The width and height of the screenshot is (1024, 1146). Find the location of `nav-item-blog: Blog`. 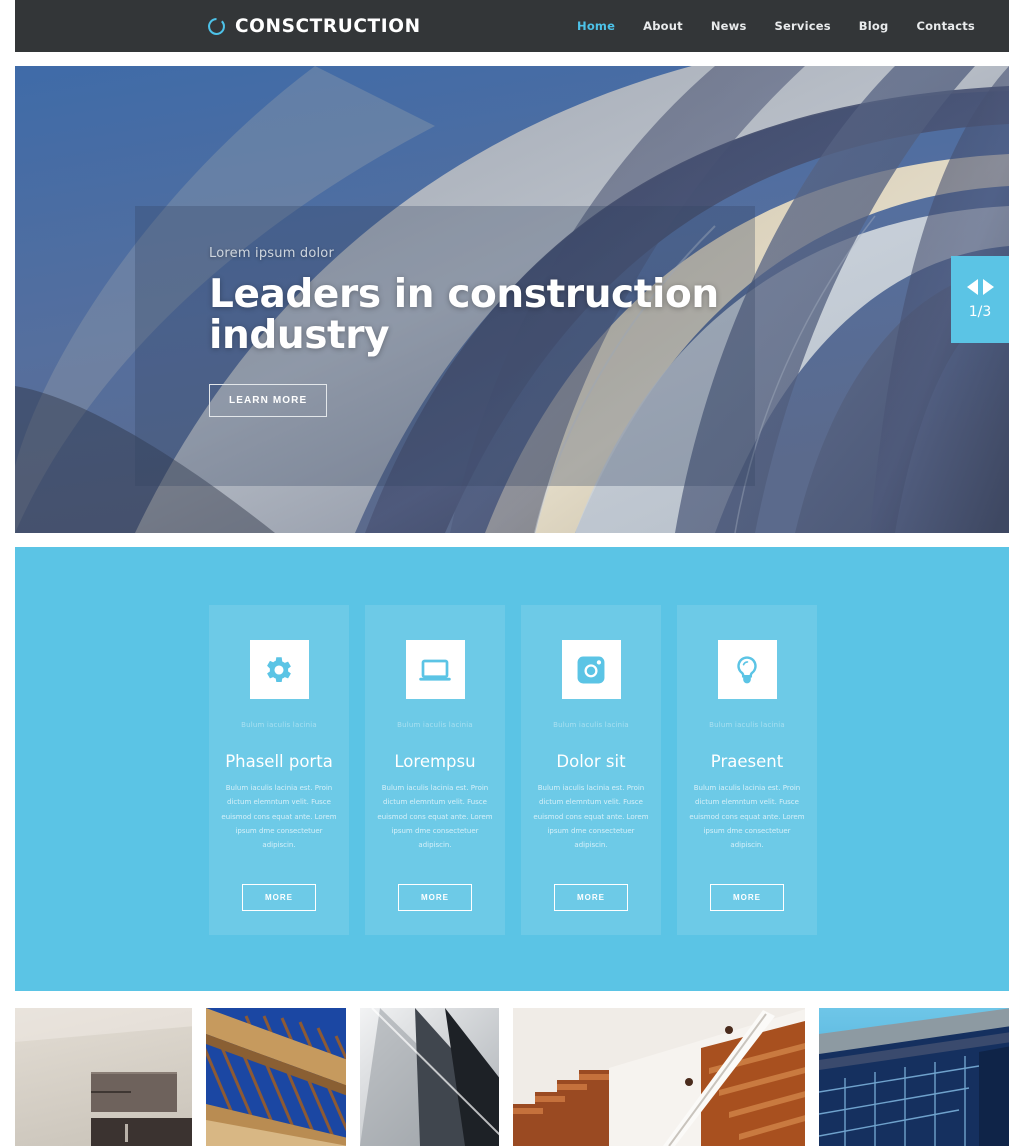

nav-item-blog: Blog is located at coordinates (874, 26).